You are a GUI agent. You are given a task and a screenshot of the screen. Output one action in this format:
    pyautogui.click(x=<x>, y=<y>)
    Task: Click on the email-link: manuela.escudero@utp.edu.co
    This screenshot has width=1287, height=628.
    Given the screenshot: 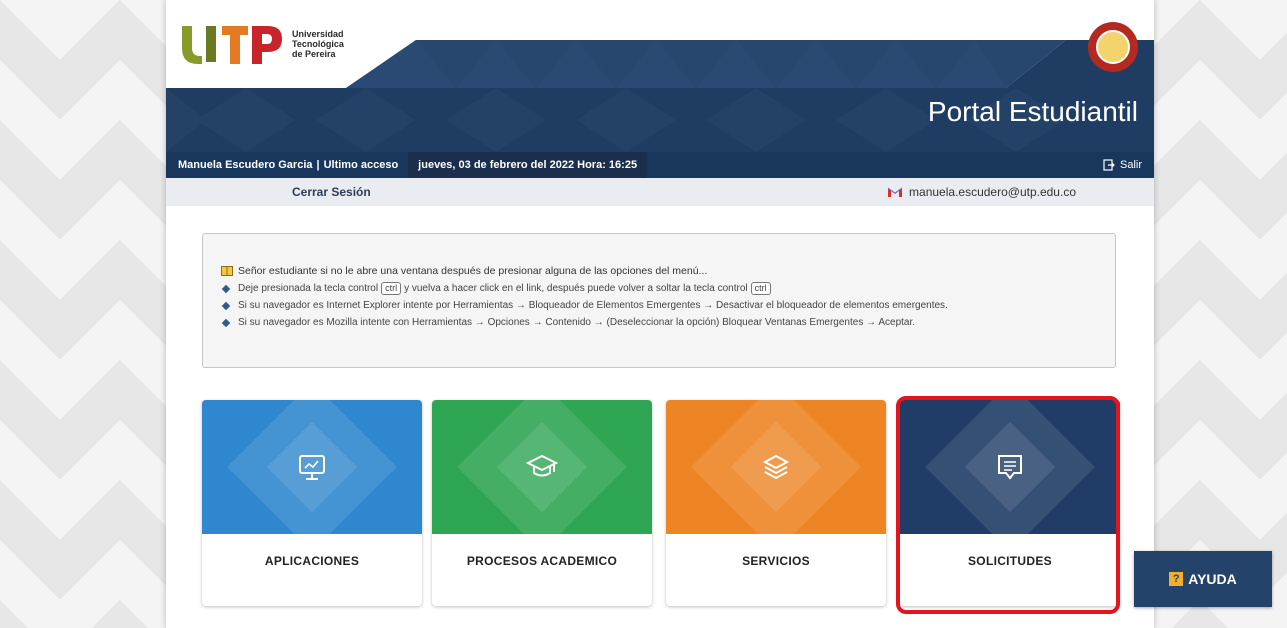 What is the action you would take?
    pyautogui.click(x=981, y=192)
    